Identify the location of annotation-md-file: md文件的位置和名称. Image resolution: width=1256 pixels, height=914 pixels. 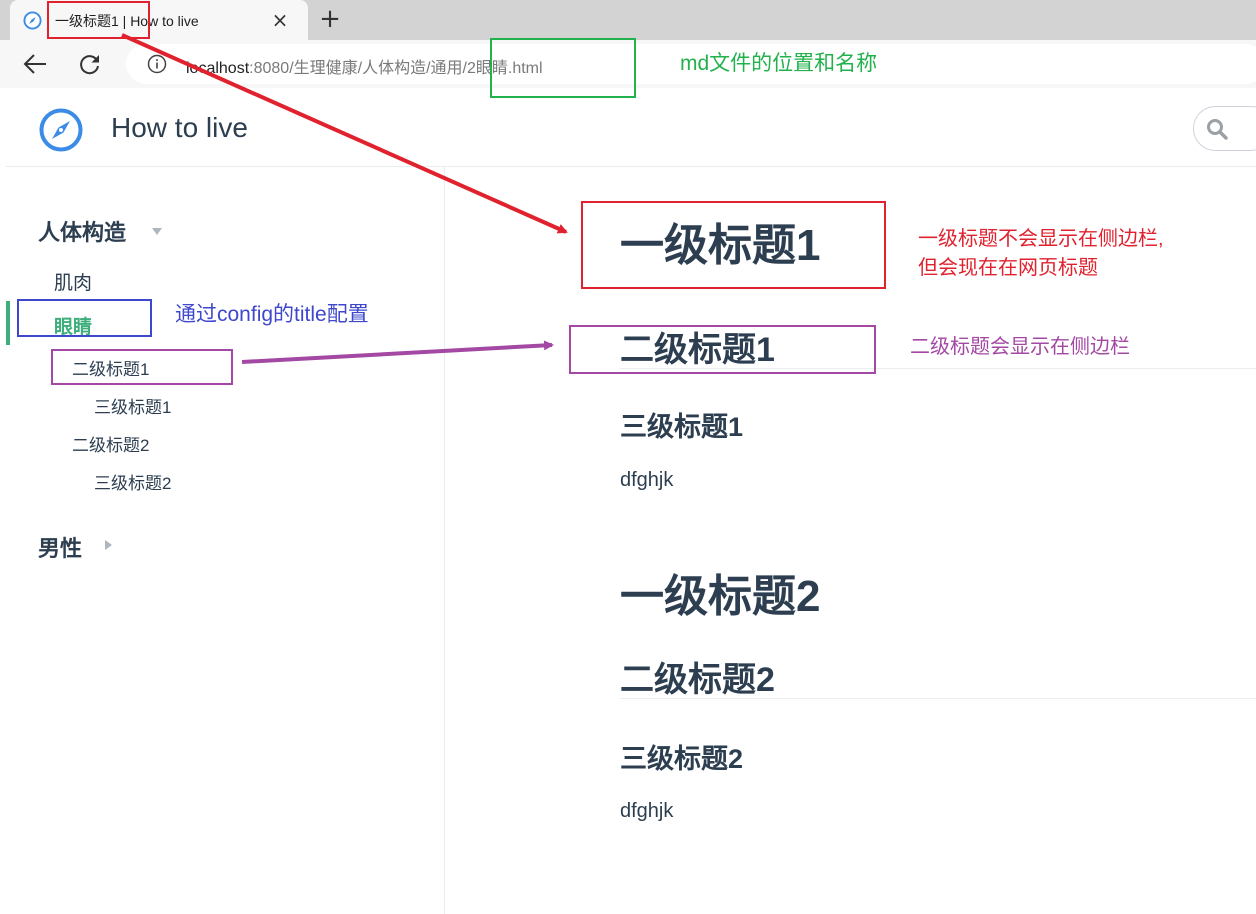
(779, 63).